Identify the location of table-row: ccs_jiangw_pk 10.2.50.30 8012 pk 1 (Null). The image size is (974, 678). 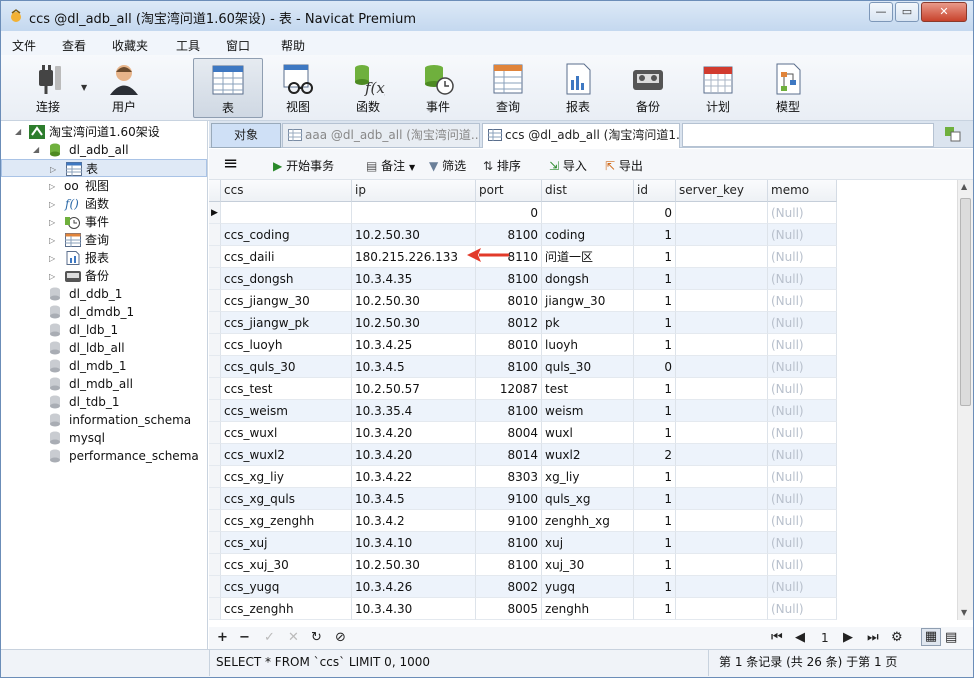
(523, 323).